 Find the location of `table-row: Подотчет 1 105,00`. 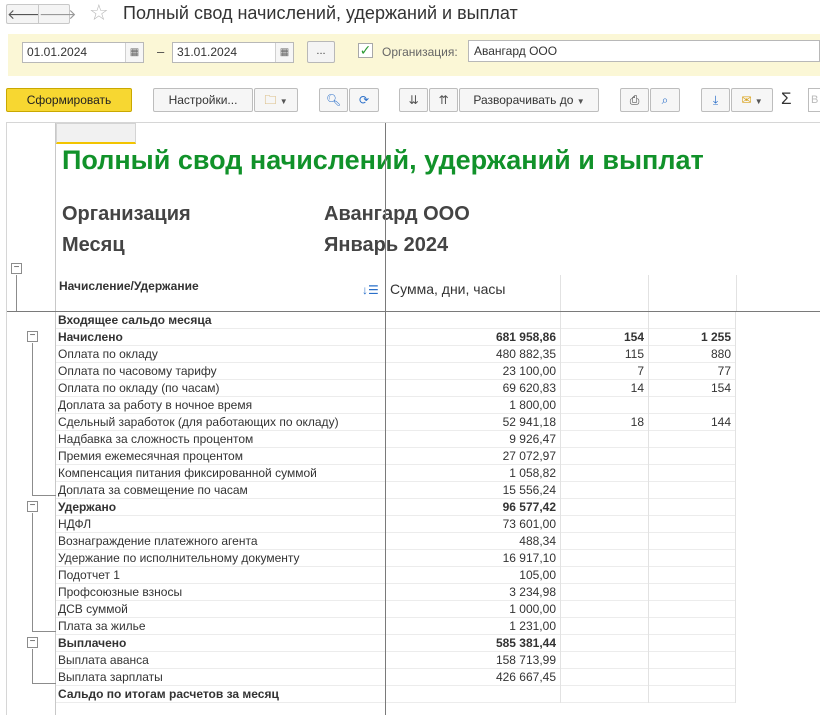

table-row: Подотчет 1 105,00 is located at coordinates (396, 575).